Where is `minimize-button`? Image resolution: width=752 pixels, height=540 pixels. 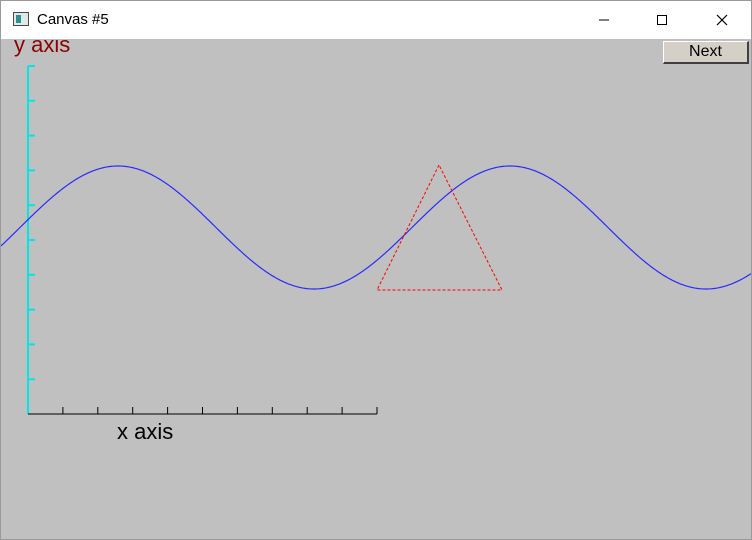
minimize-button is located at coordinates (604, 20).